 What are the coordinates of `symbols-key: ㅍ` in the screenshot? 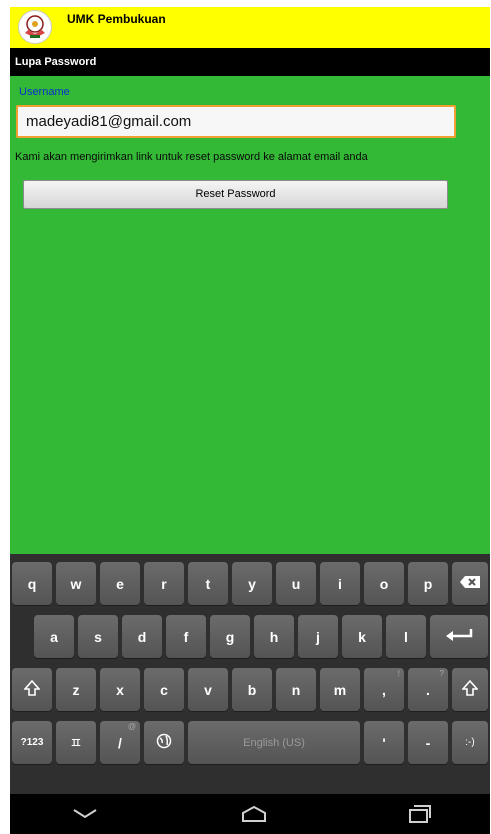 It's located at (76, 742).